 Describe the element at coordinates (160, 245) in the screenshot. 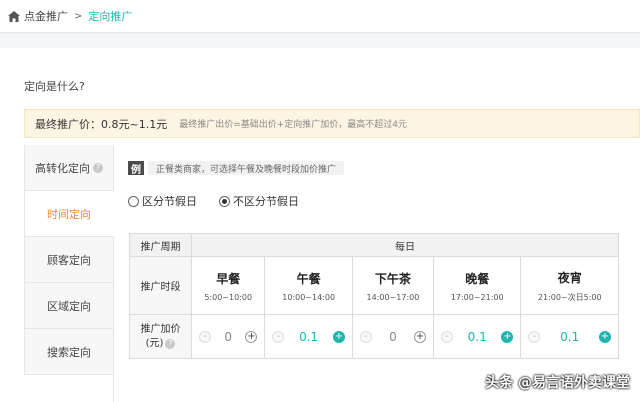

I see `period-header: 推广周期` at that location.